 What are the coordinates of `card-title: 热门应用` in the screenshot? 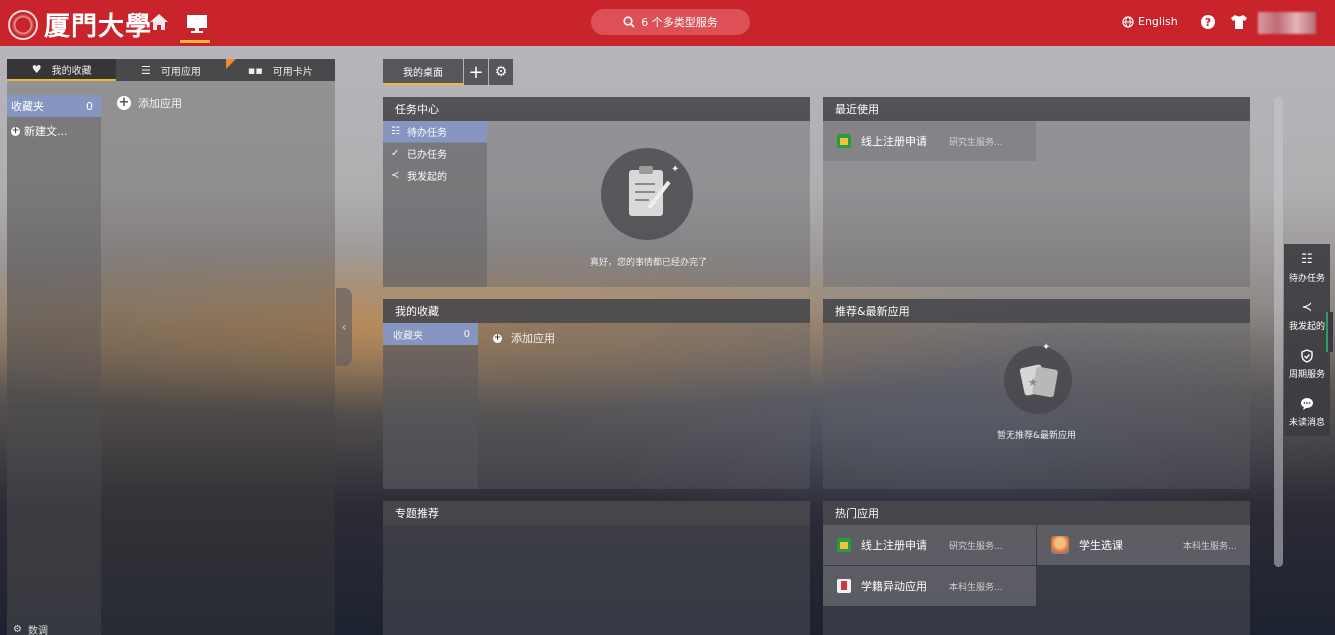 It's located at (1036, 513).